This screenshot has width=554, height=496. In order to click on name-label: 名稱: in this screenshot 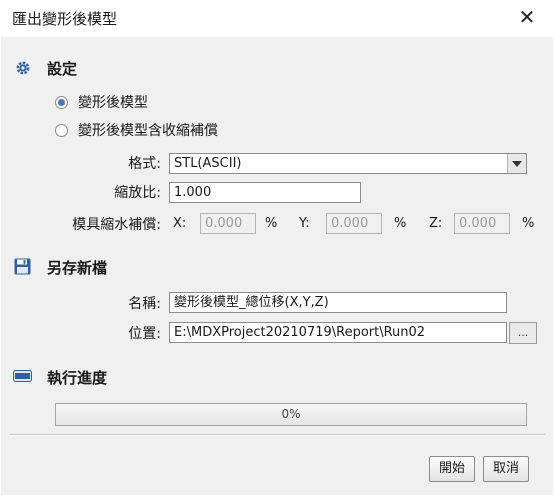, I will do `click(144, 304)`.